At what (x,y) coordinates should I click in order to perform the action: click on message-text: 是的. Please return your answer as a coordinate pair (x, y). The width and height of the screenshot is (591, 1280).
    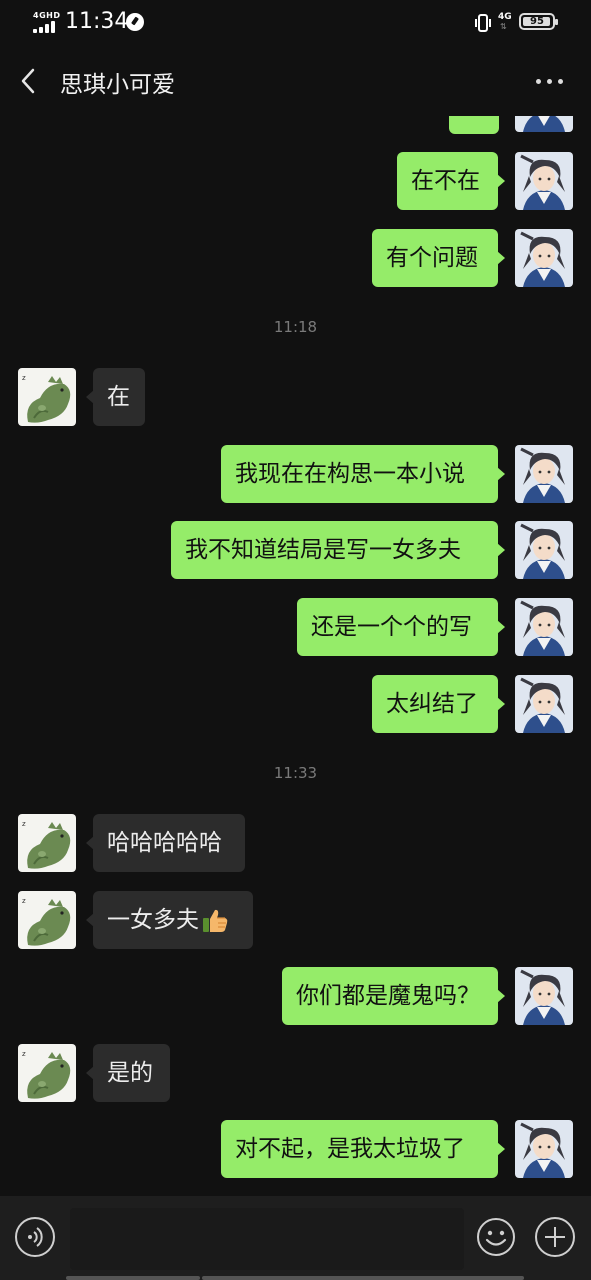
    Looking at the image, I should click on (130, 1073).